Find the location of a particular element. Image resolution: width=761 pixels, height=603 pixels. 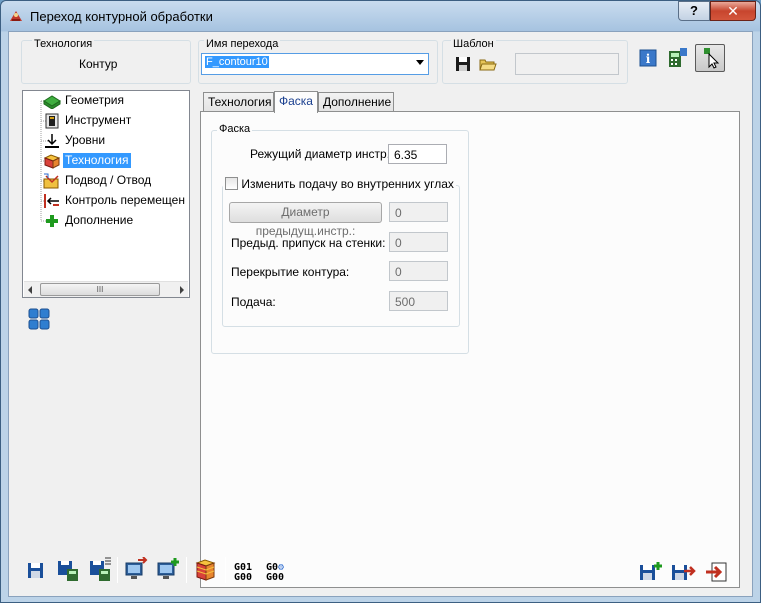

prev-tool-diameter-input: 0 is located at coordinates (418, 212).